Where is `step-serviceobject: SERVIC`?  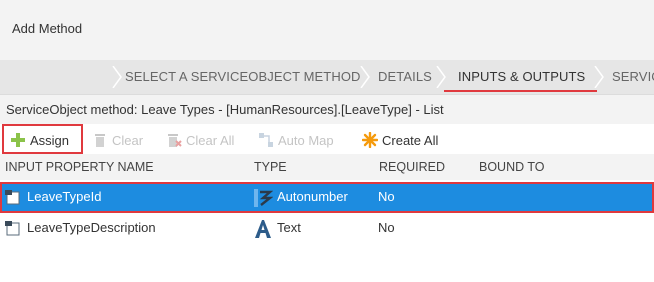 step-serviceobject: SERVIC is located at coordinates (633, 76).